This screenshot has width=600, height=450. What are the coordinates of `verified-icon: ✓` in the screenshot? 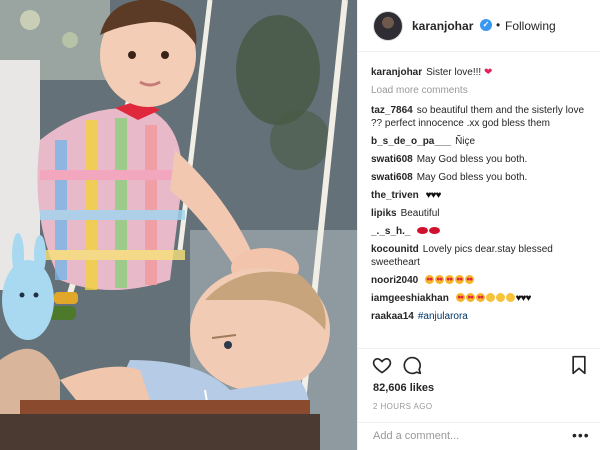 It's located at (486, 25).